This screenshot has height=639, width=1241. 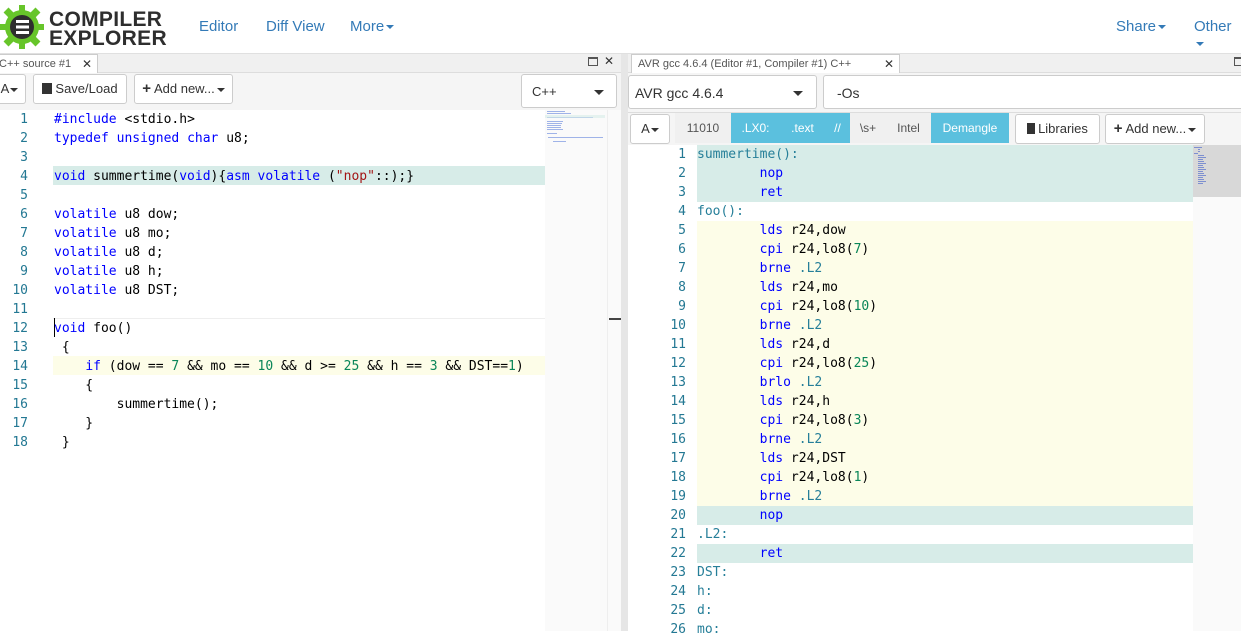 I want to click on nav-share-label: Share, so click(x=1136, y=26).